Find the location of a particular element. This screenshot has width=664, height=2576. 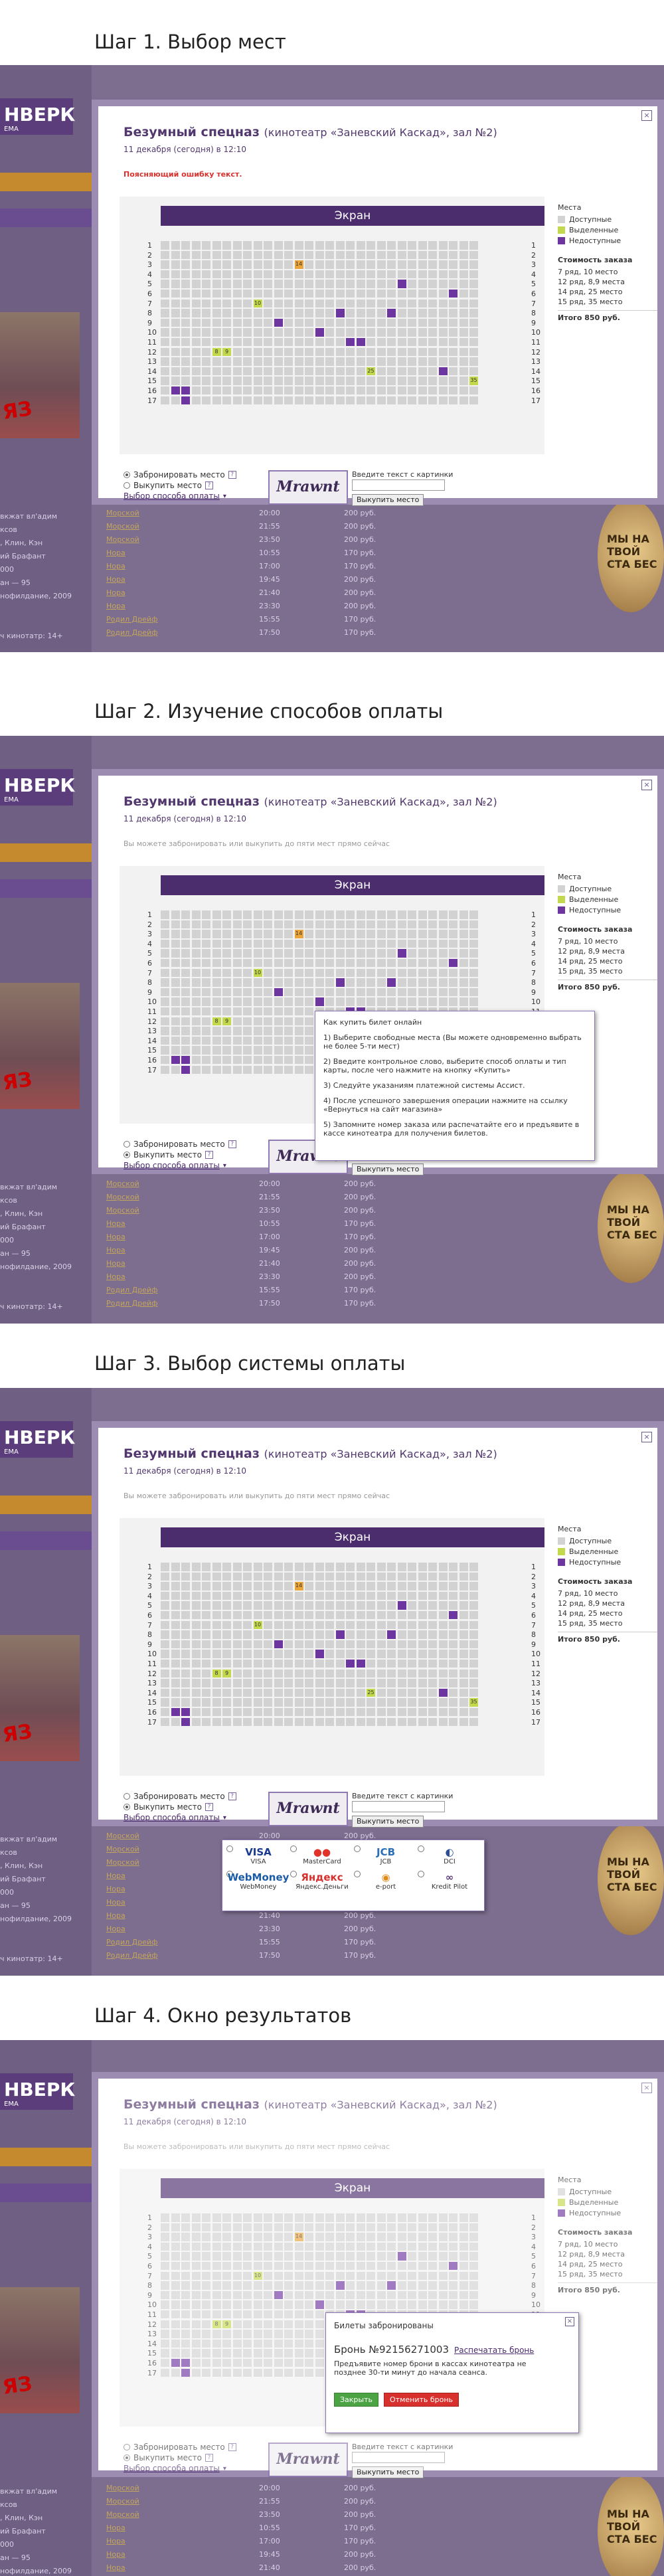

modal-close-button: × is located at coordinates (647, 115).